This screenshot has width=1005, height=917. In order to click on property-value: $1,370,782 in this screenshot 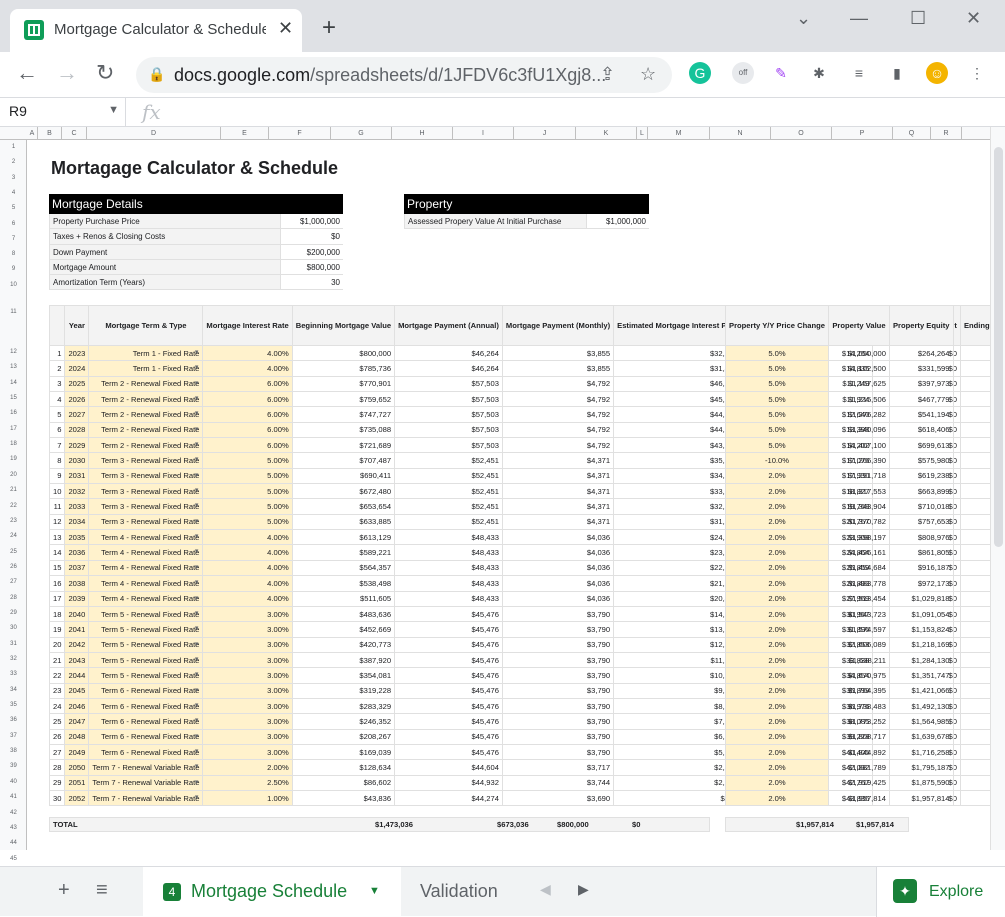, I will do `click(858, 522)`.